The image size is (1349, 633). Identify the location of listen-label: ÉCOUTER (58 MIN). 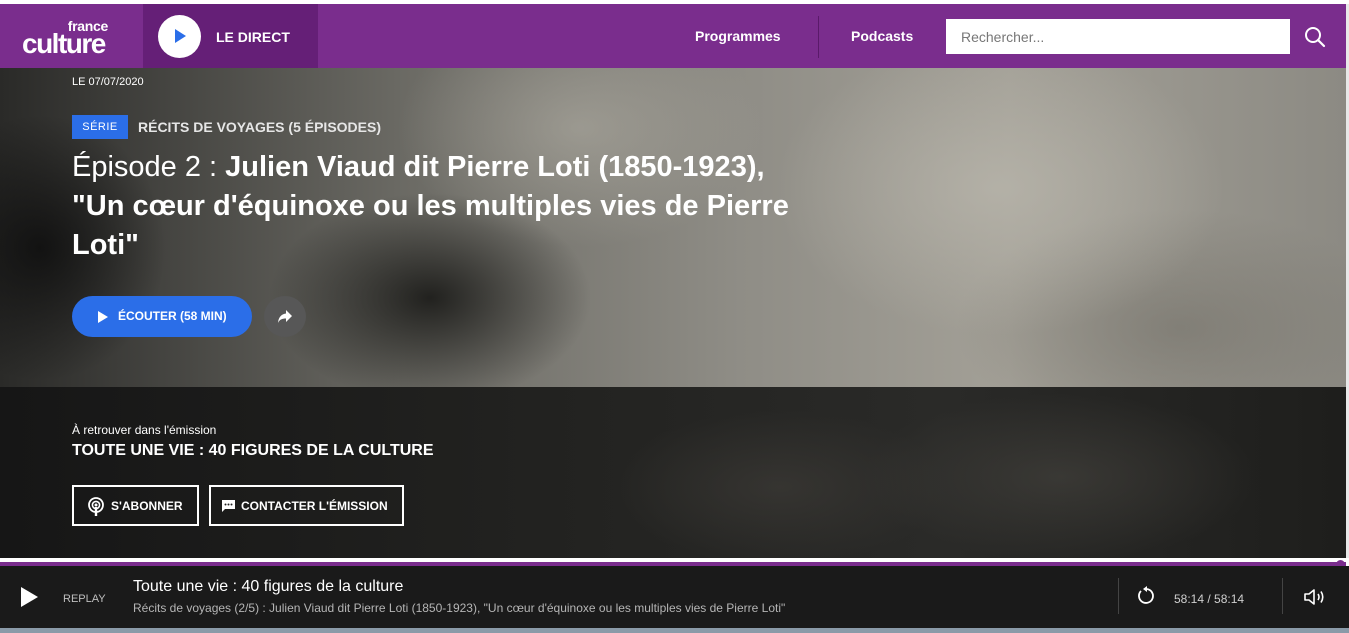
(172, 316).